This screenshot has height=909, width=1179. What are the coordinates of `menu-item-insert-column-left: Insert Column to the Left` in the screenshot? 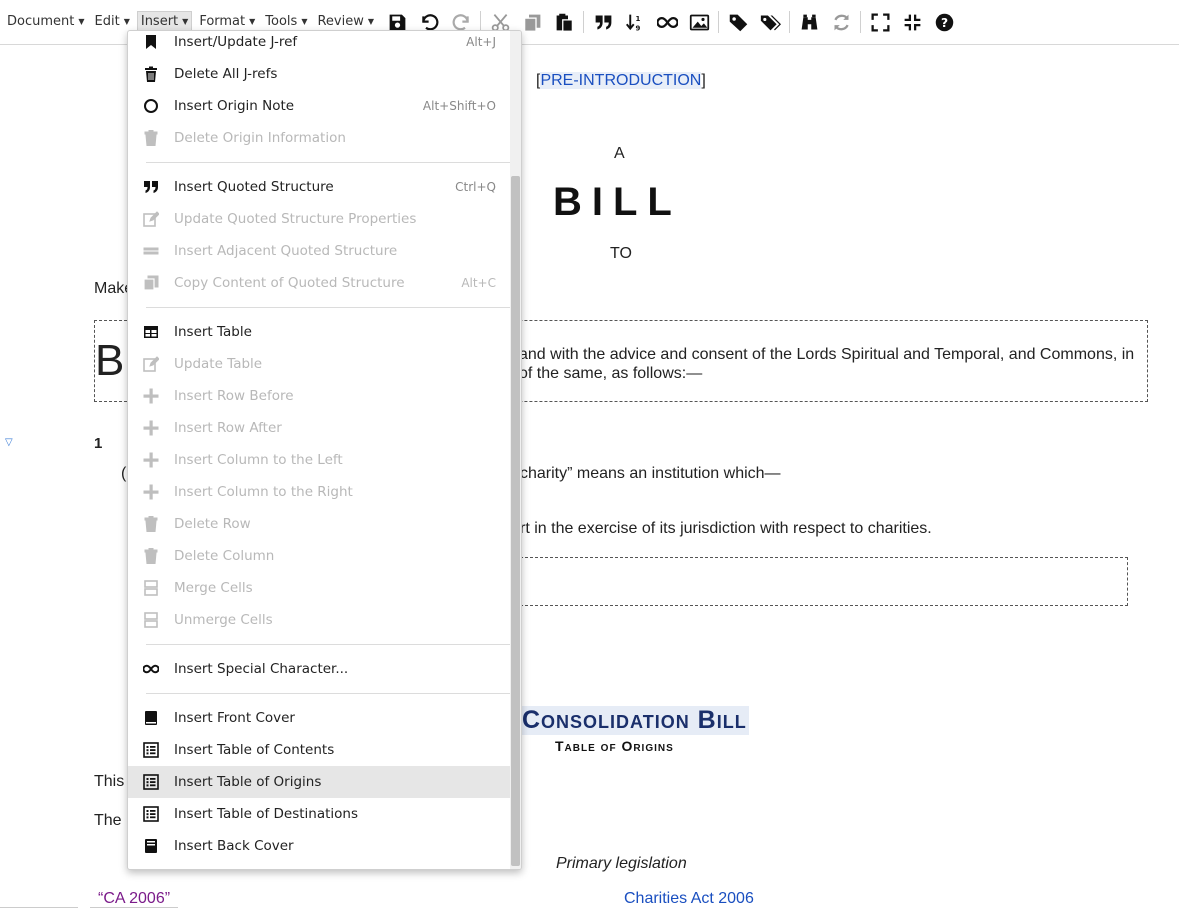 It's located at (320, 460).